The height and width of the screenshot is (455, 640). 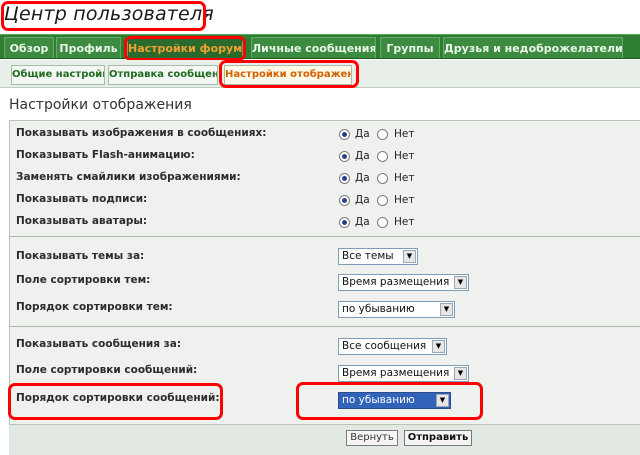 I want to click on radio-avatars-yes, so click(x=344, y=222).